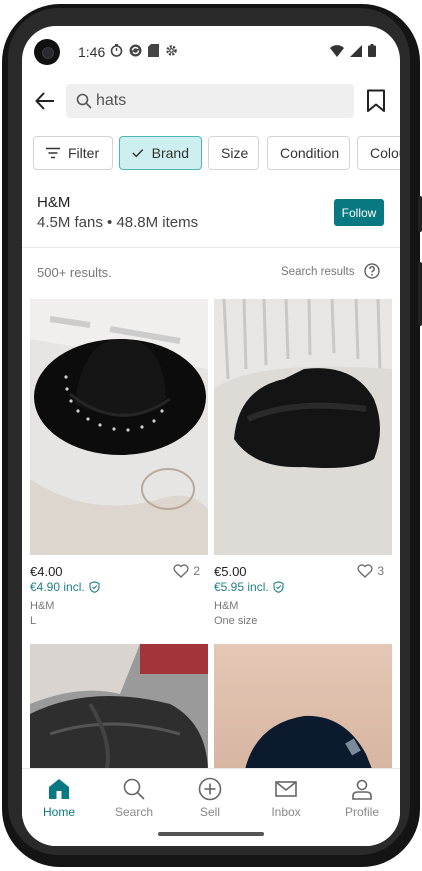 The image size is (422, 871). I want to click on bookmark-icon, so click(376, 101).